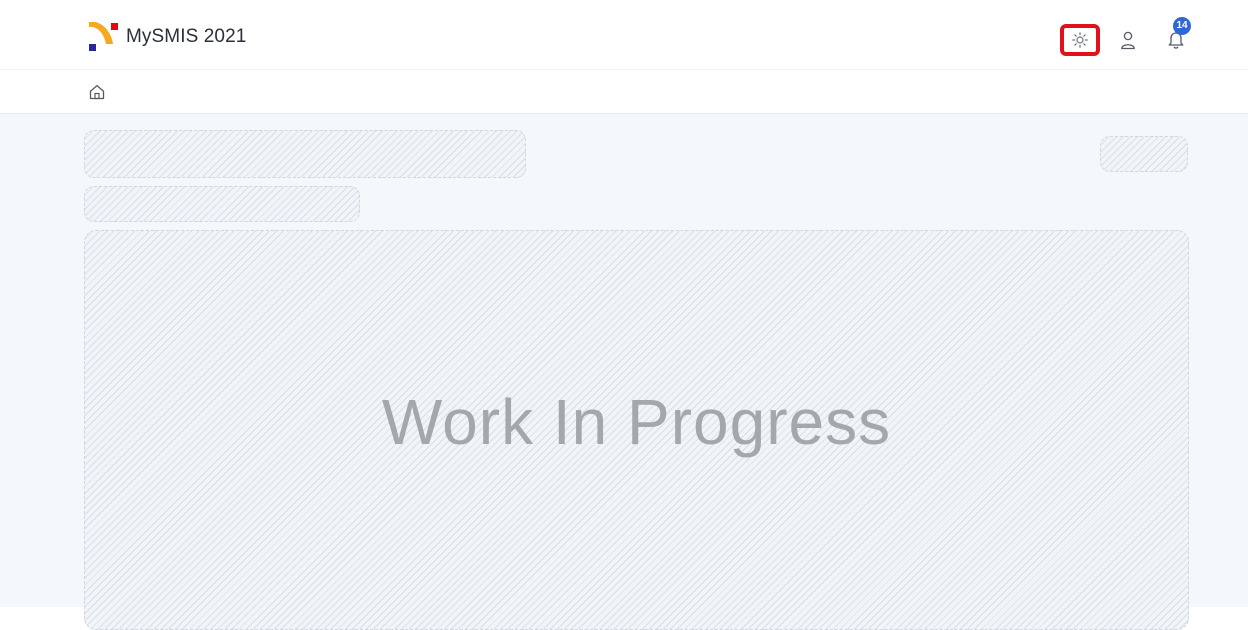 The width and height of the screenshot is (1248, 630). What do you see at coordinates (1182, 26) in the screenshot?
I see `notifications-count-badge: 14` at bounding box center [1182, 26].